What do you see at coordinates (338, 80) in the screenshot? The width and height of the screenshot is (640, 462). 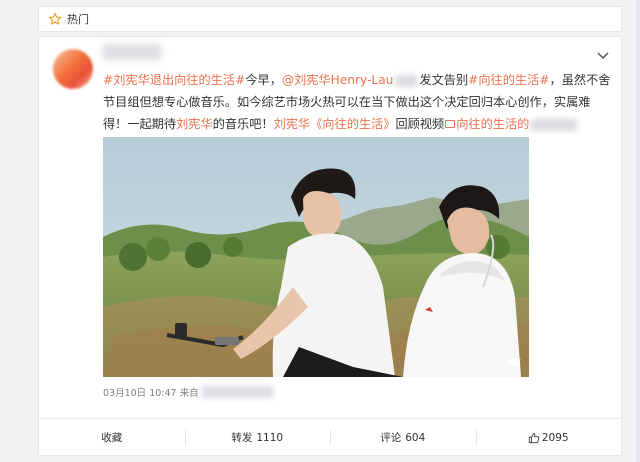 I see `mention-link: @刘宪华Henry-Lau` at bounding box center [338, 80].